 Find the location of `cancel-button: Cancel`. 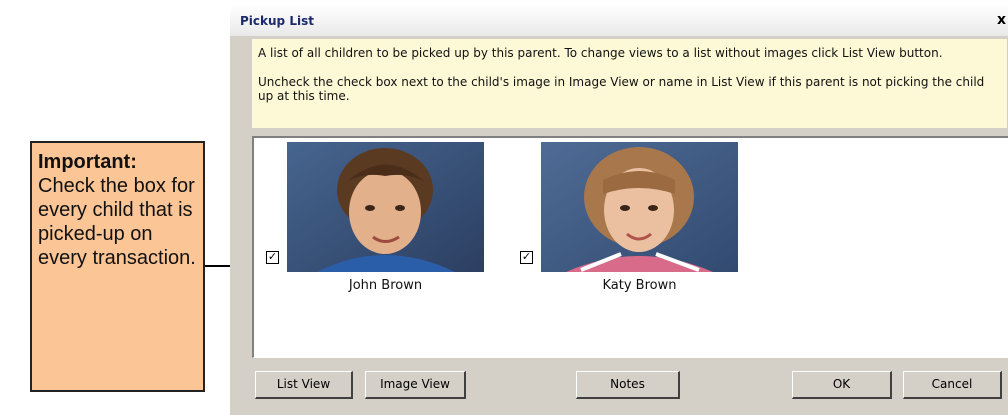

cancel-button: Cancel is located at coordinates (952, 385).